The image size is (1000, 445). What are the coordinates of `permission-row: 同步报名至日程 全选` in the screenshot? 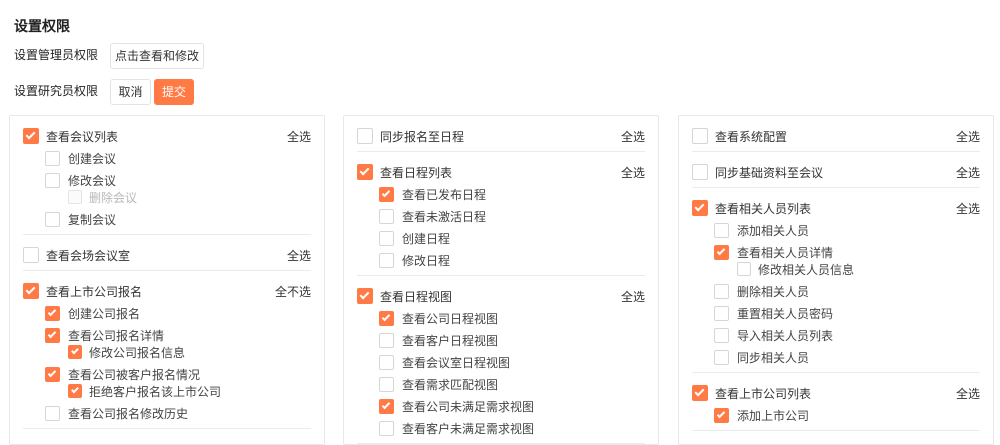 It's located at (501, 136).